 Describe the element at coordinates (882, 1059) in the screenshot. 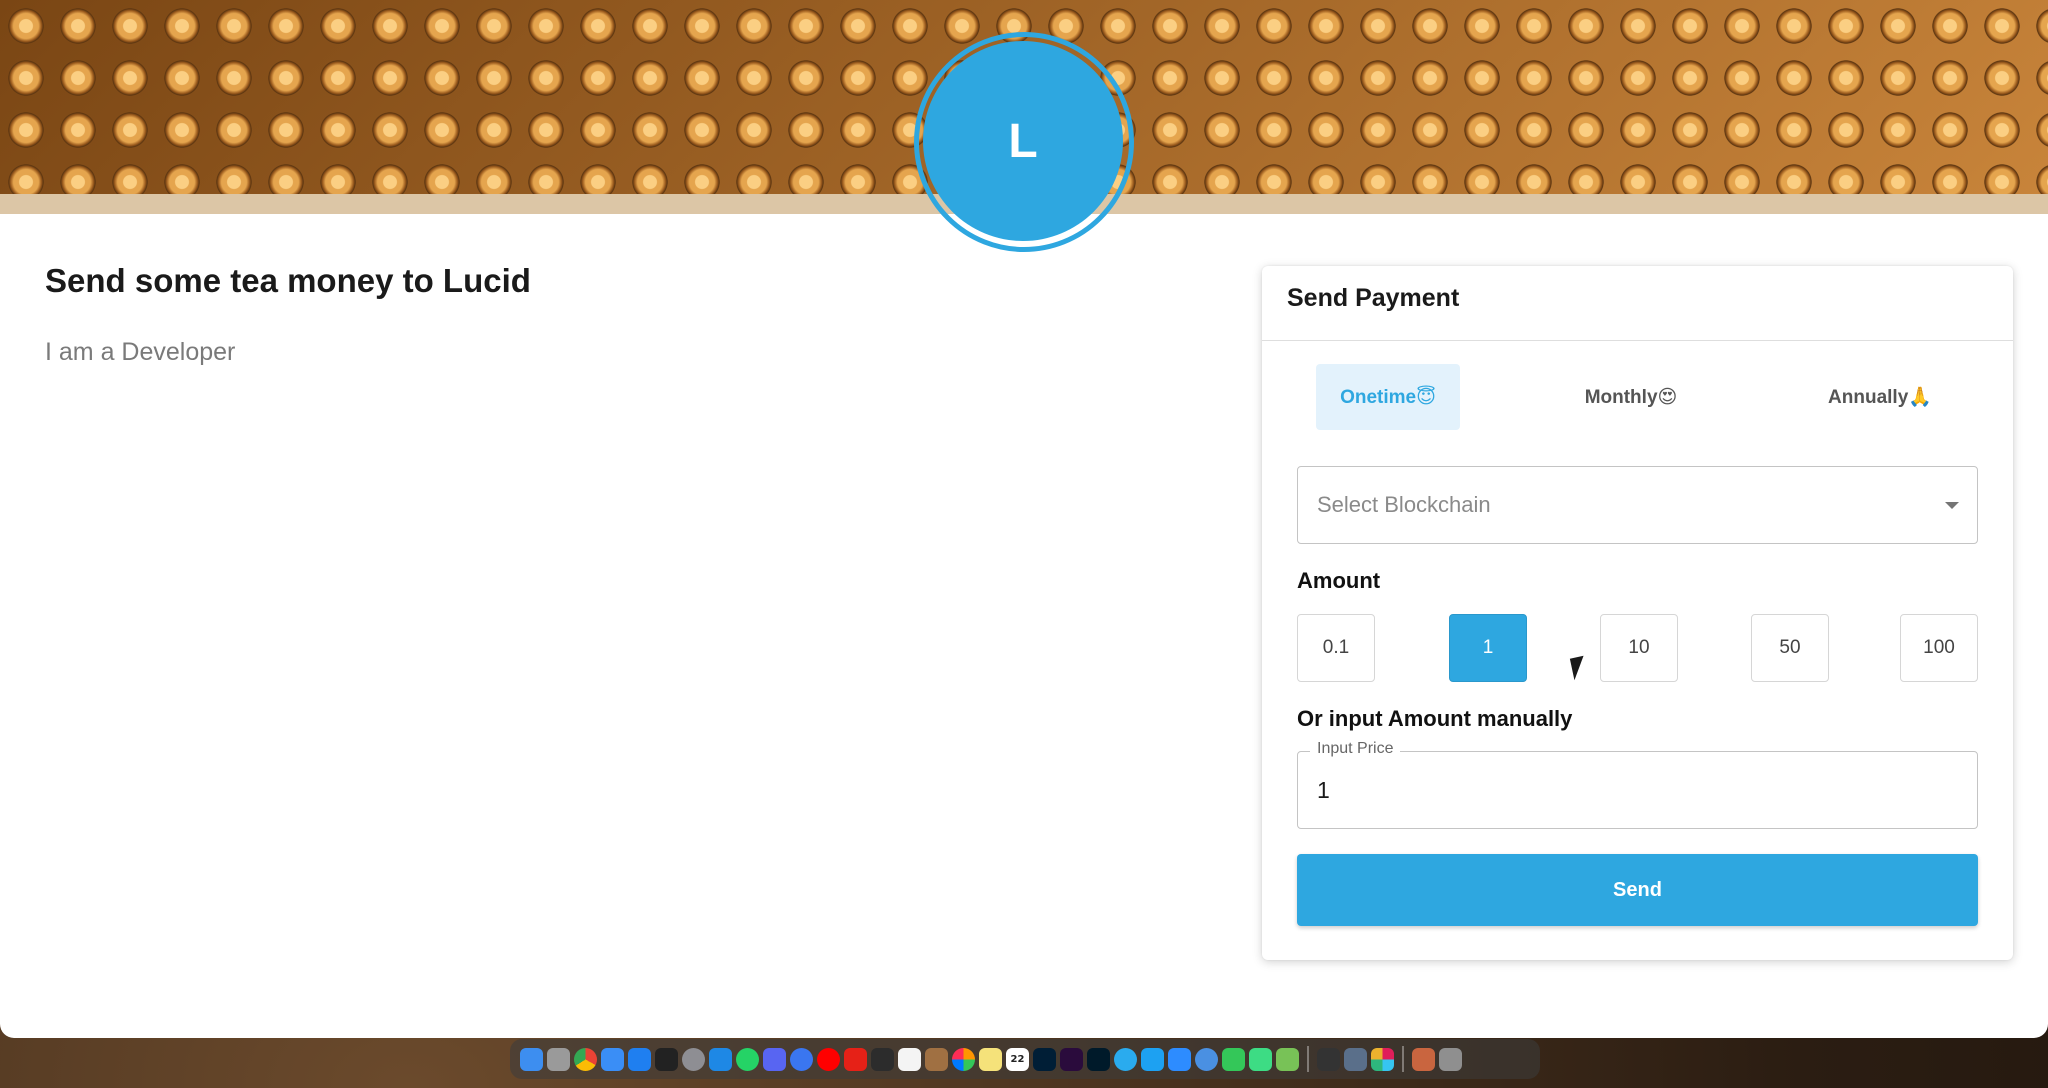

I see `figma-icon` at that location.